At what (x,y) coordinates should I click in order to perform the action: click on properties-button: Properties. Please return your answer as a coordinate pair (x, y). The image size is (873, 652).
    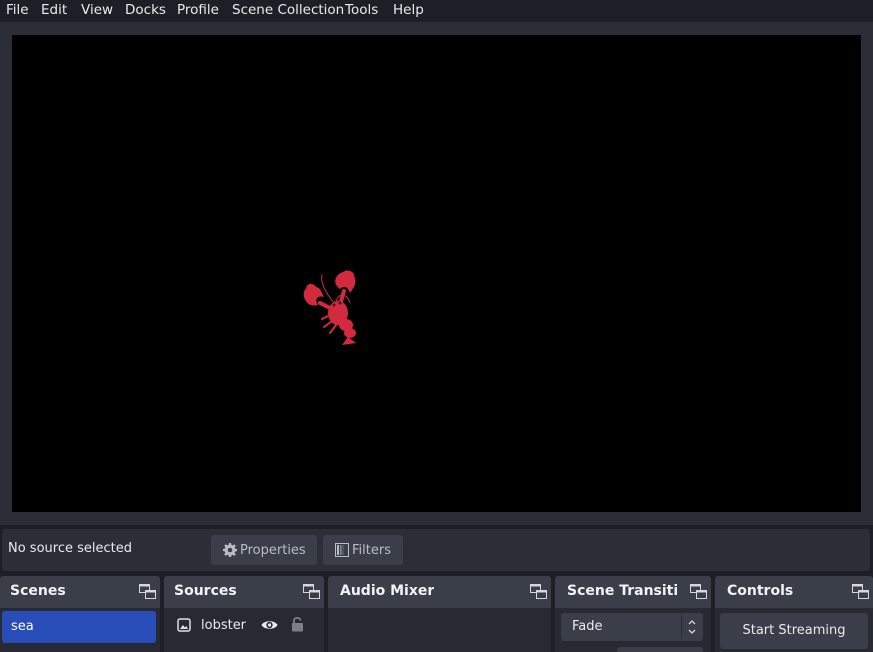
    Looking at the image, I should click on (264, 550).